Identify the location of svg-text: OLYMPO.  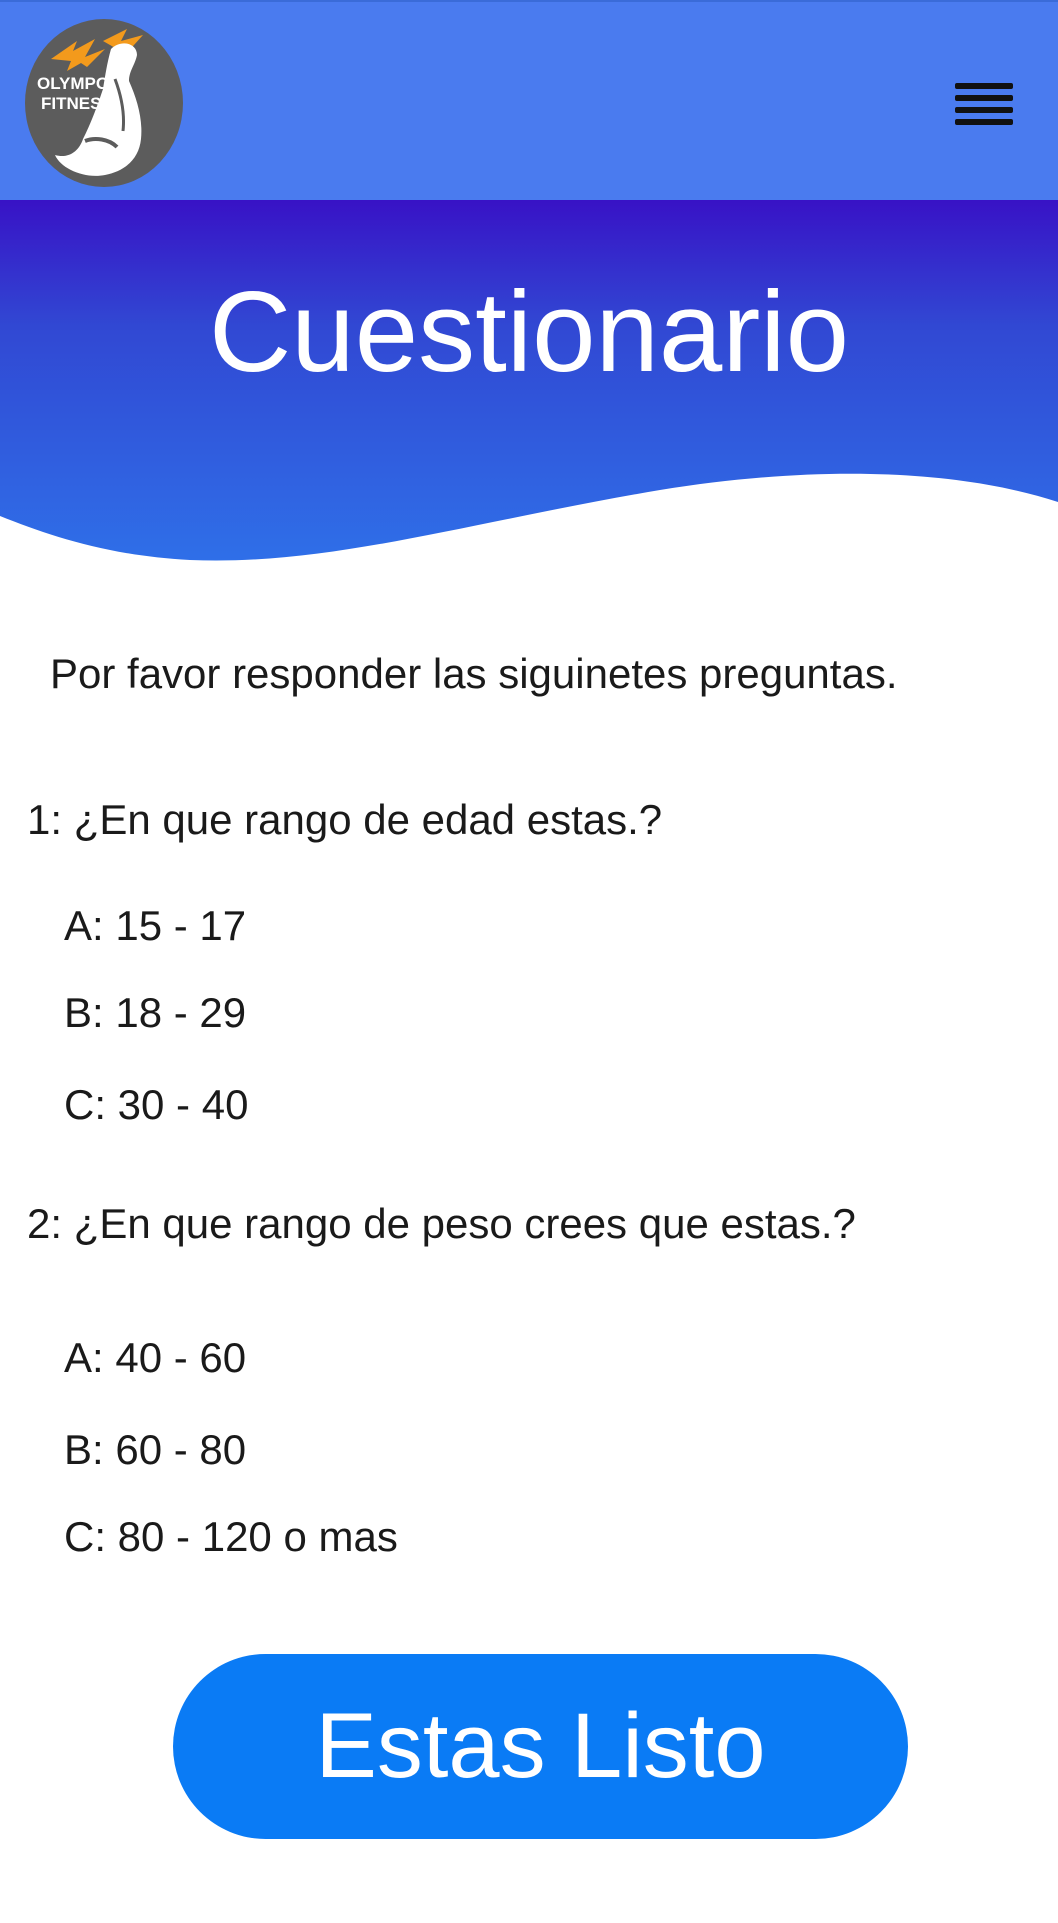
(73, 83).